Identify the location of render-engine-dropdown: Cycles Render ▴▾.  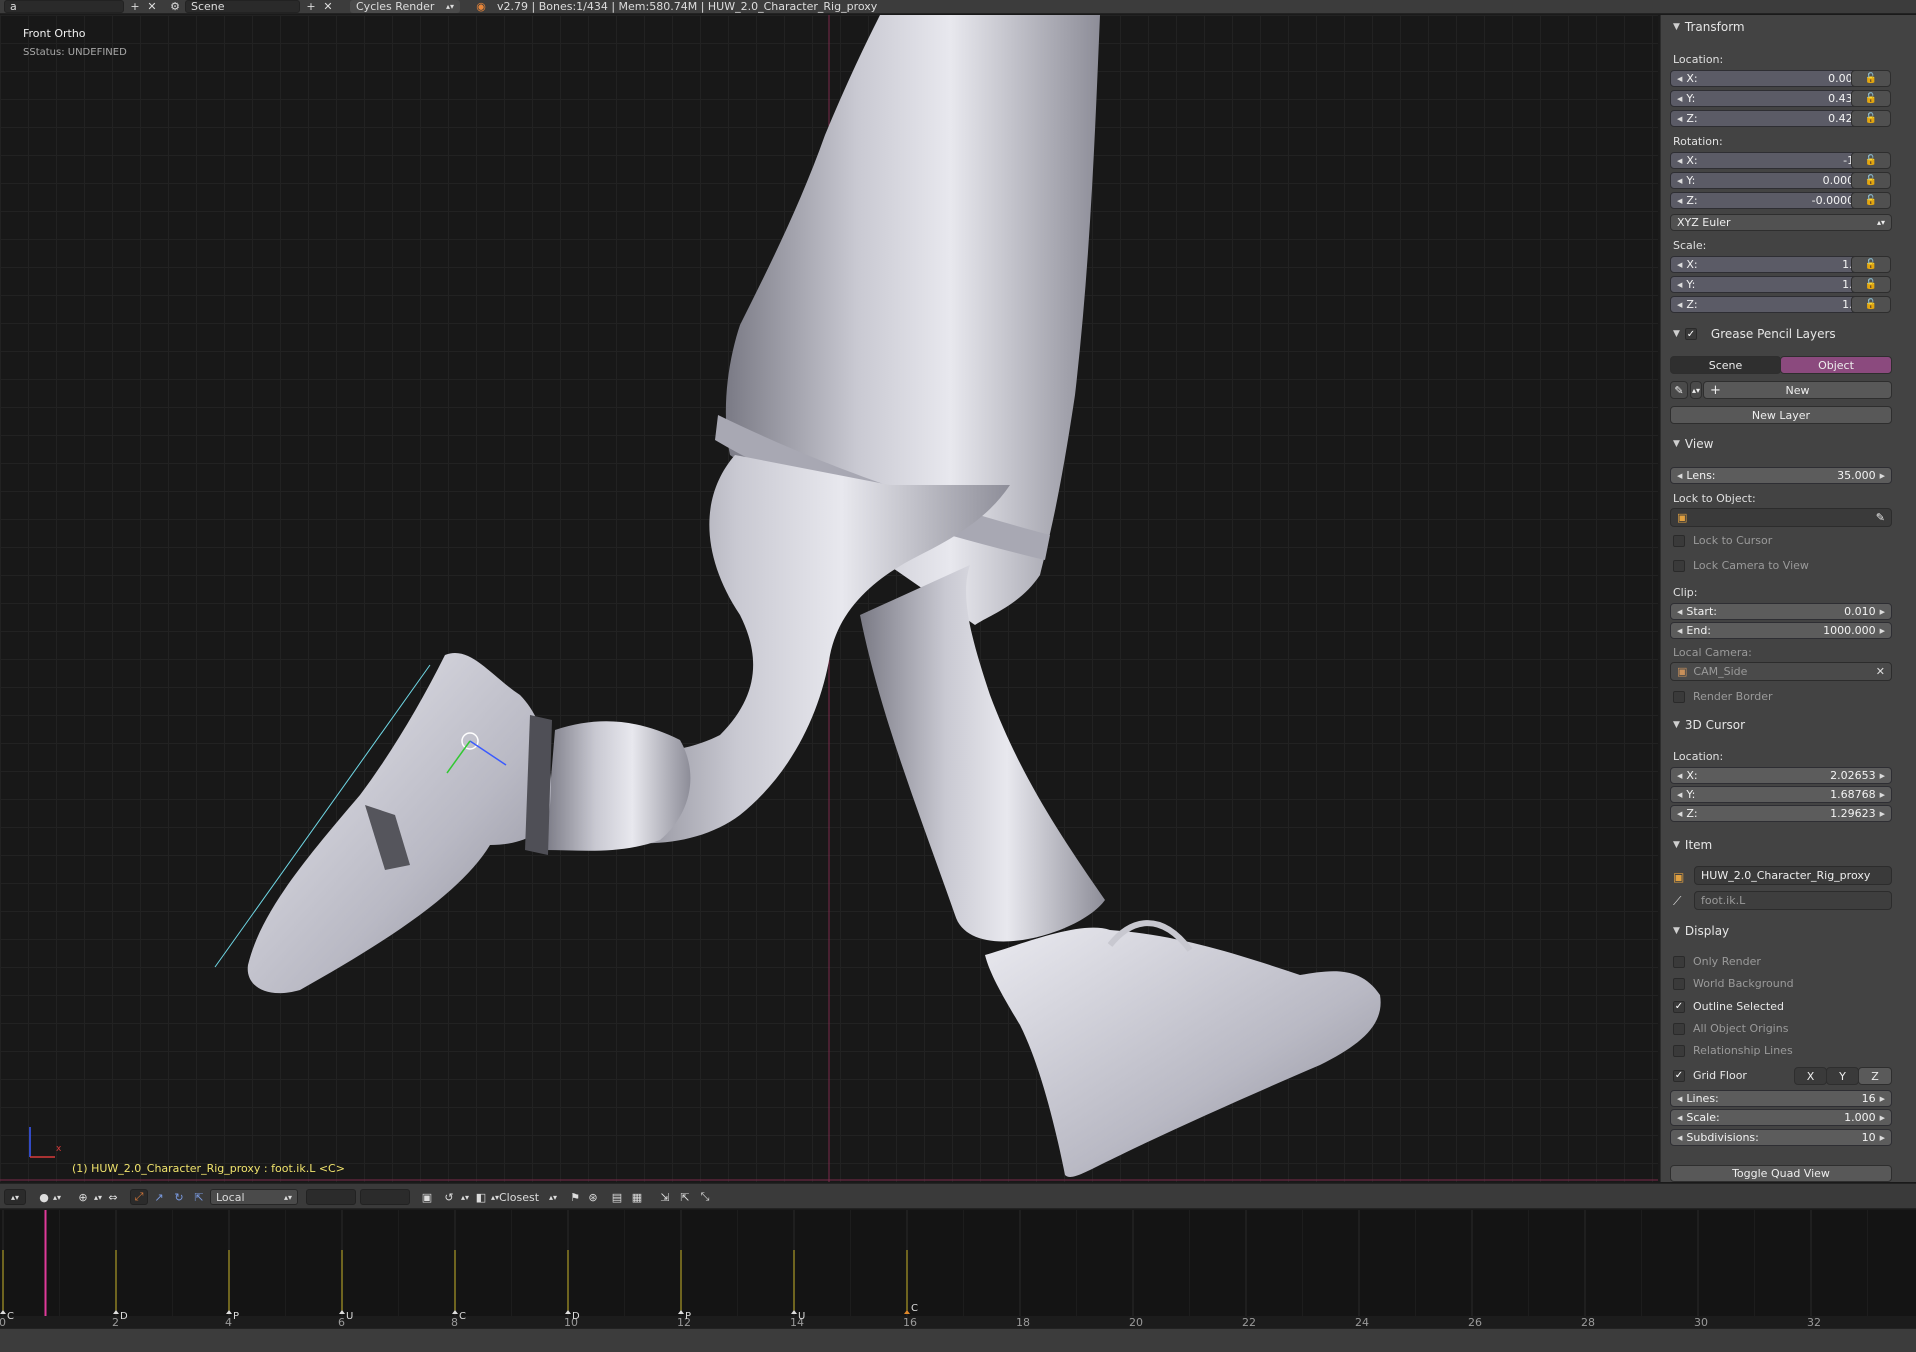
(405, 6).